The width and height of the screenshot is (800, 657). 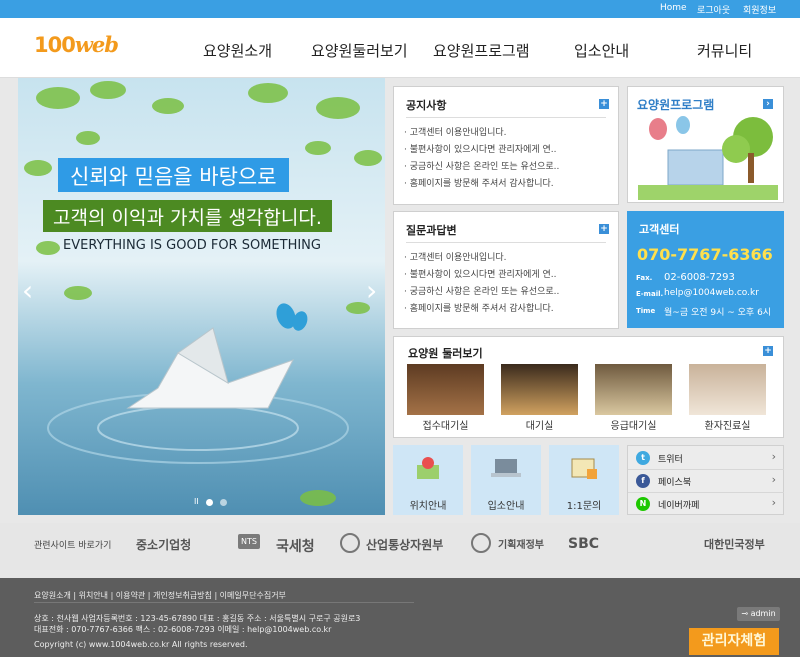 What do you see at coordinates (679, 506) in the screenshot?
I see `sns-label: 네이버까페` at bounding box center [679, 506].